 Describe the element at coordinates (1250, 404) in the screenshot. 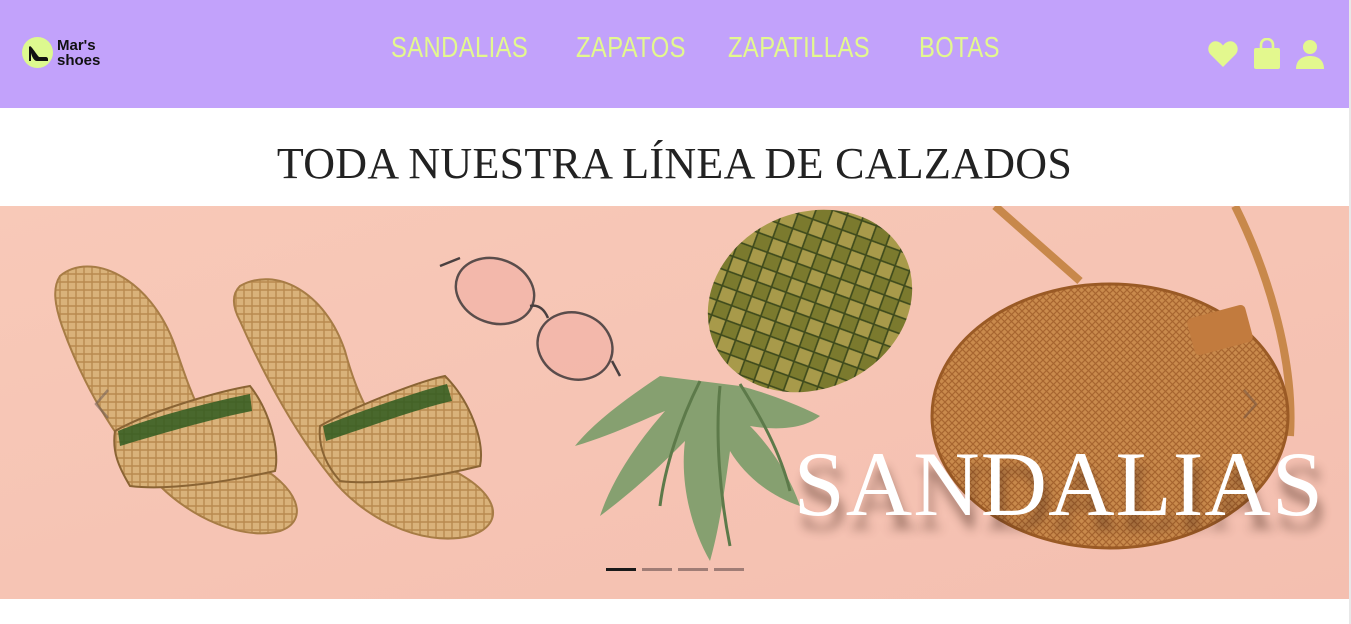

I see `chevron-right-icon` at that location.